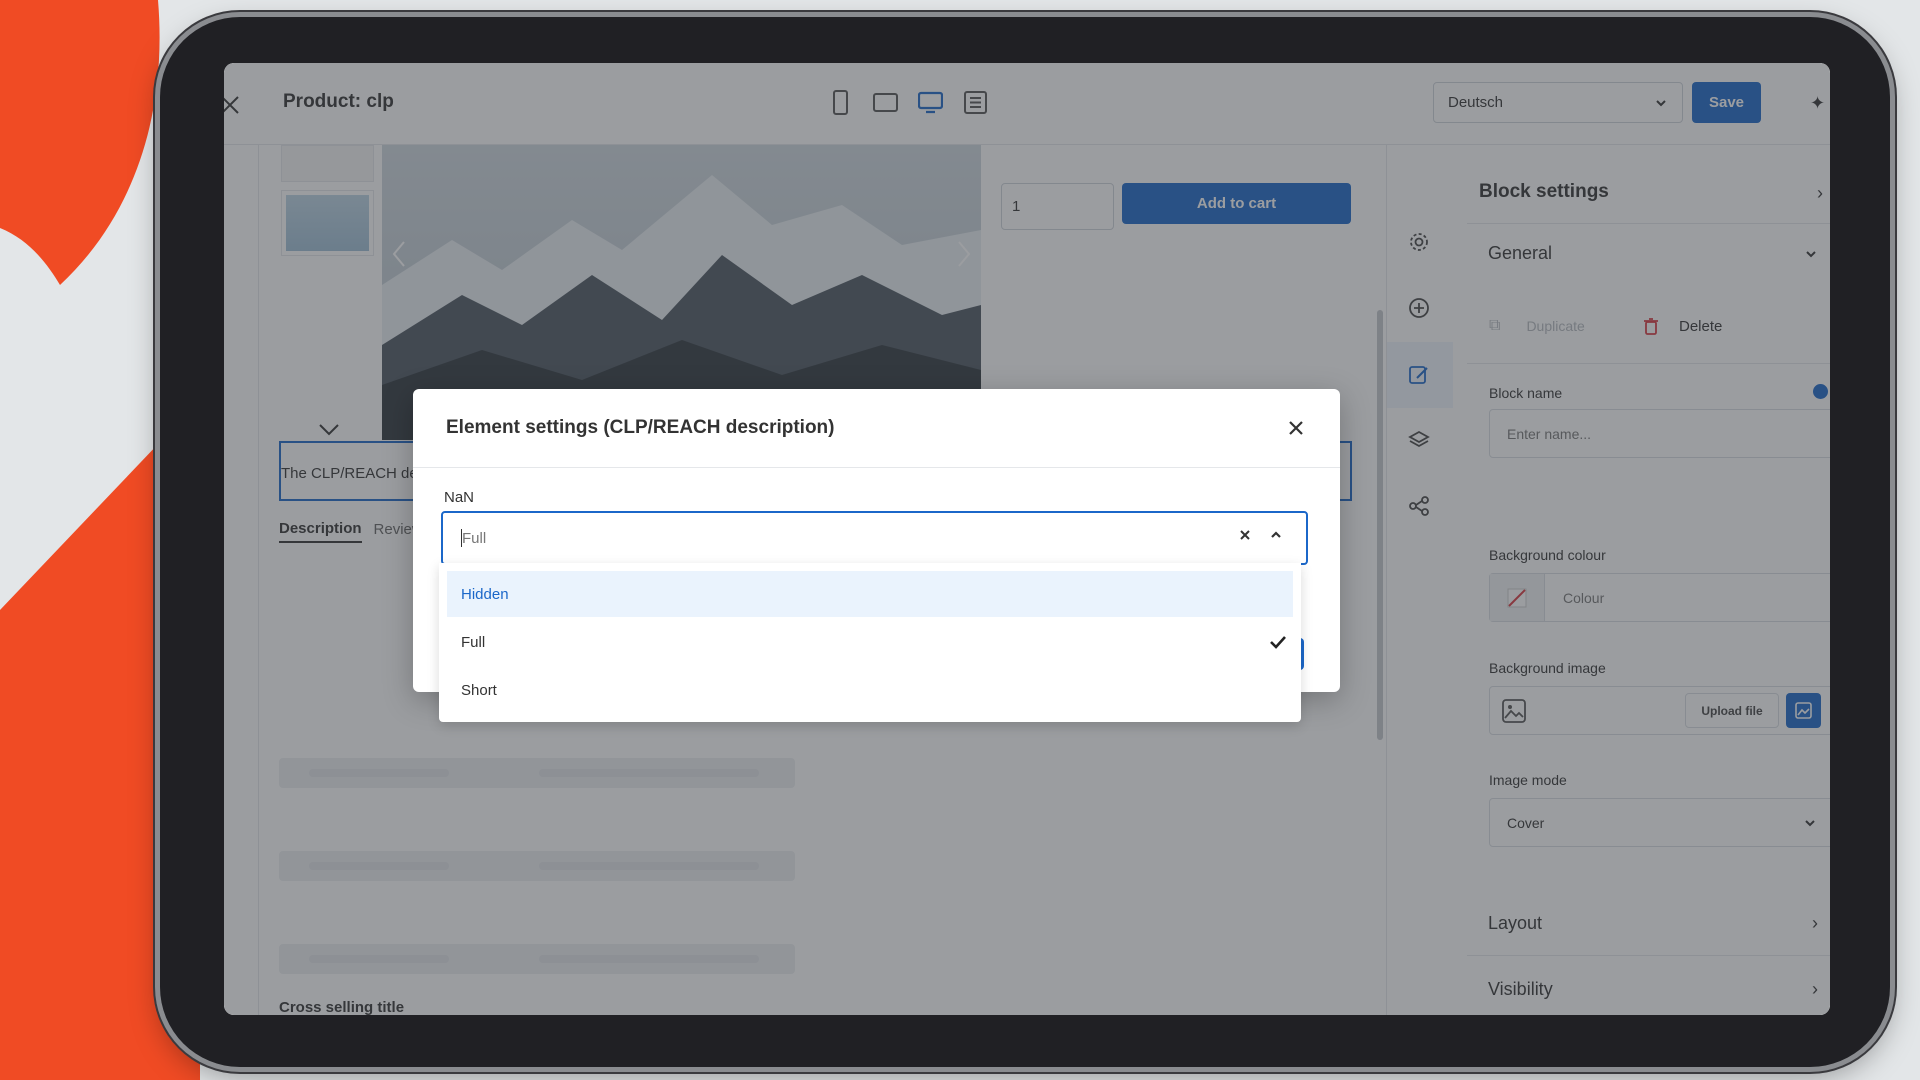 The image size is (1920, 1080). I want to click on option-hidden: Hidden, so click(870, 594).